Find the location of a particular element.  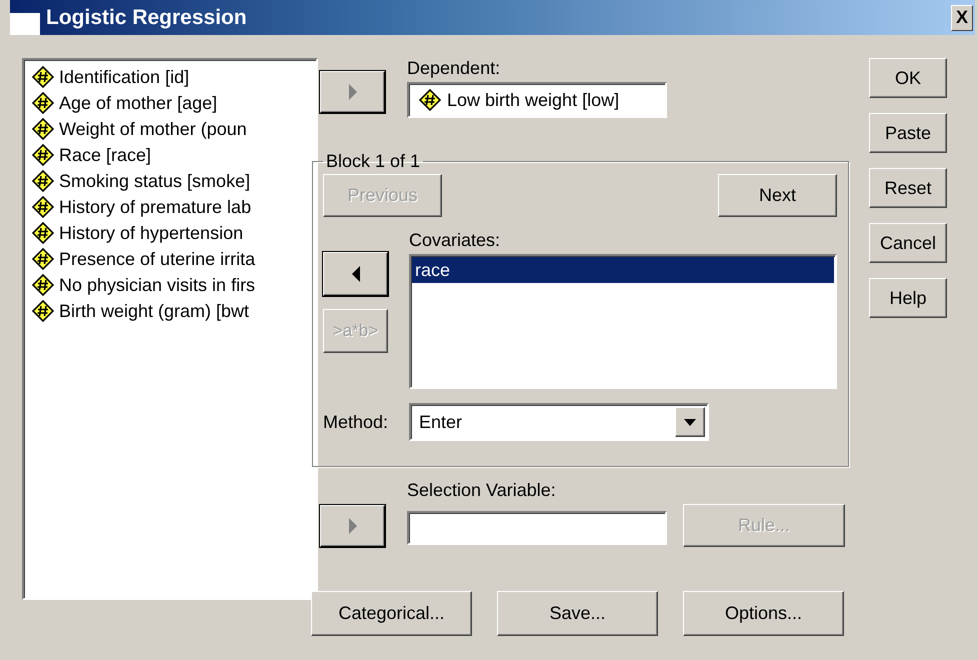

covariates-list: race is located at coordinates (623, 321).